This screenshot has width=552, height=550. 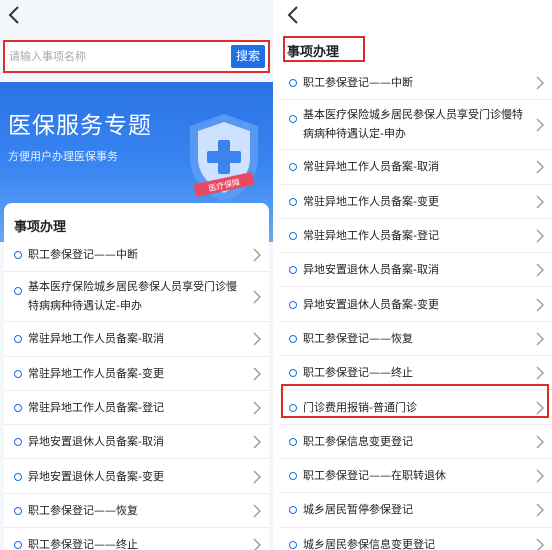 I want to click on list-item-label: 城乡居民暂停参保登记, so click(x=358, y=510).